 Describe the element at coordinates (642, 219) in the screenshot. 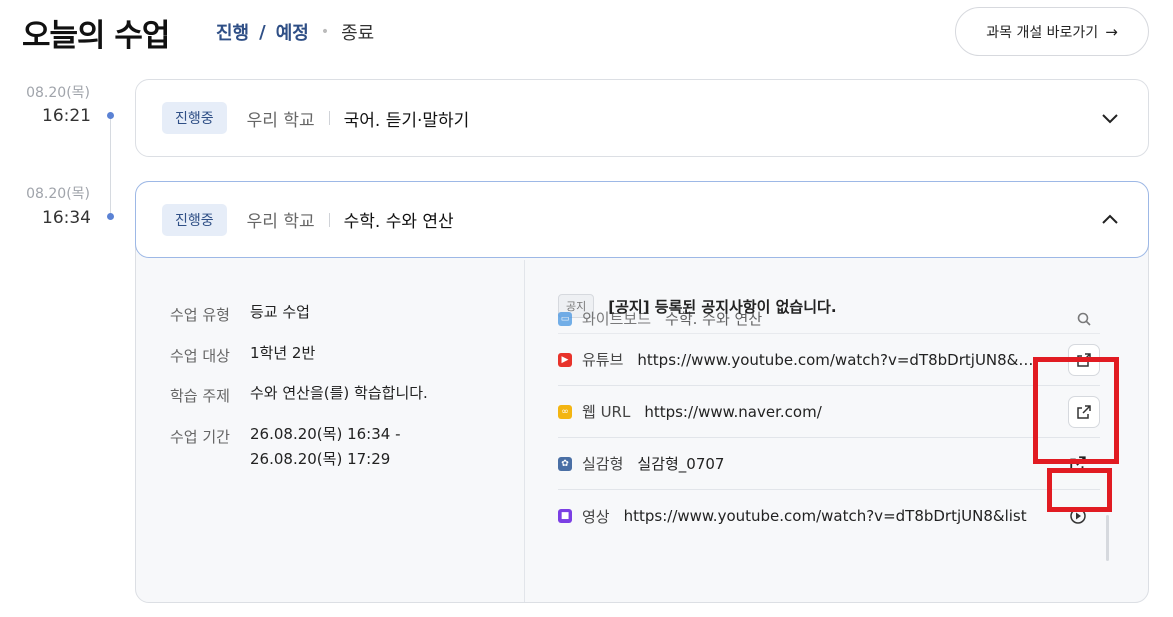

I see `lesson-card-header: 진행중 우리 학교 수학. 수와 연산` at that location.